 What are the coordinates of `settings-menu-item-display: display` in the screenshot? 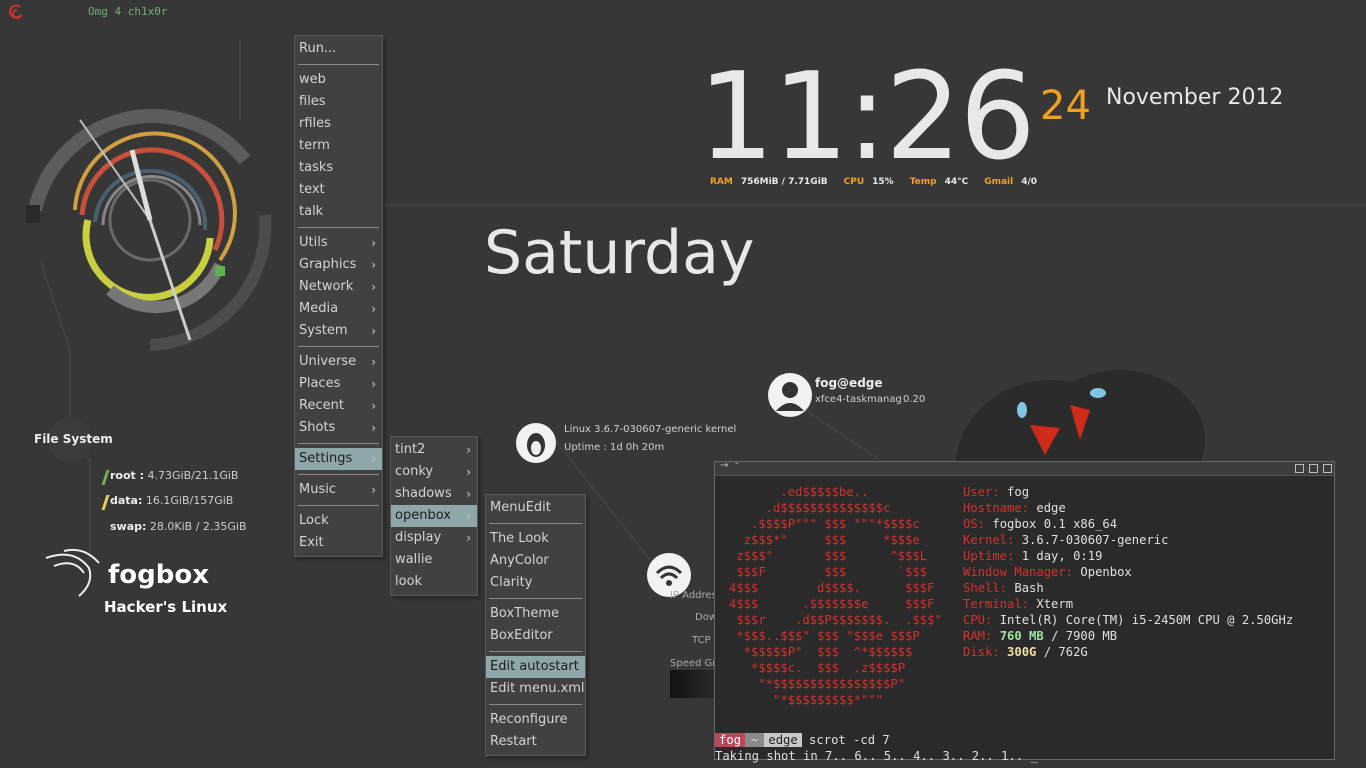 It's located at (434, 538).